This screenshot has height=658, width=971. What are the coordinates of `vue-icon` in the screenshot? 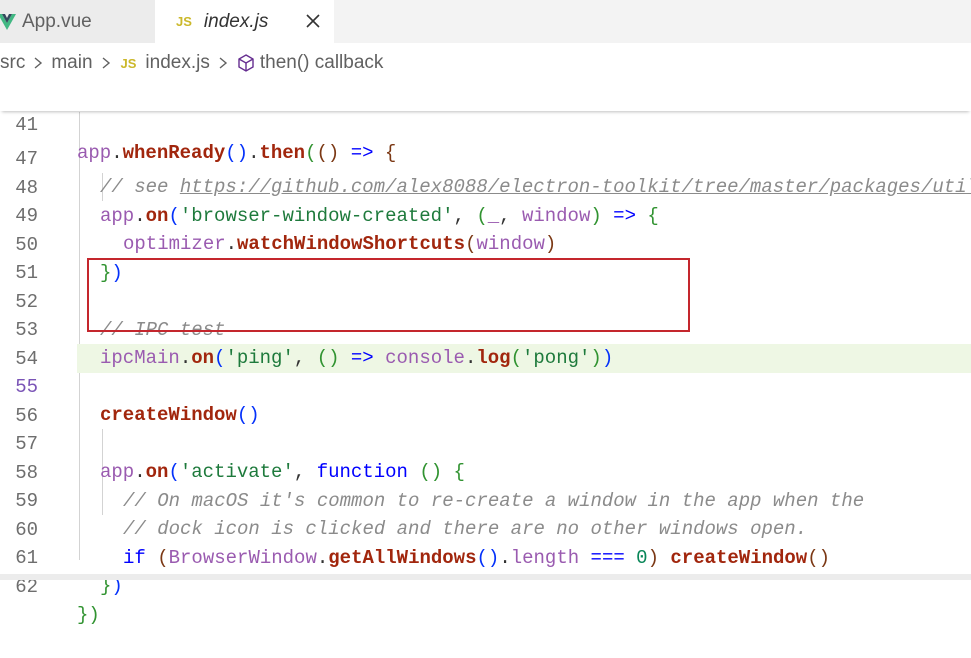 It's located at (8, 21).